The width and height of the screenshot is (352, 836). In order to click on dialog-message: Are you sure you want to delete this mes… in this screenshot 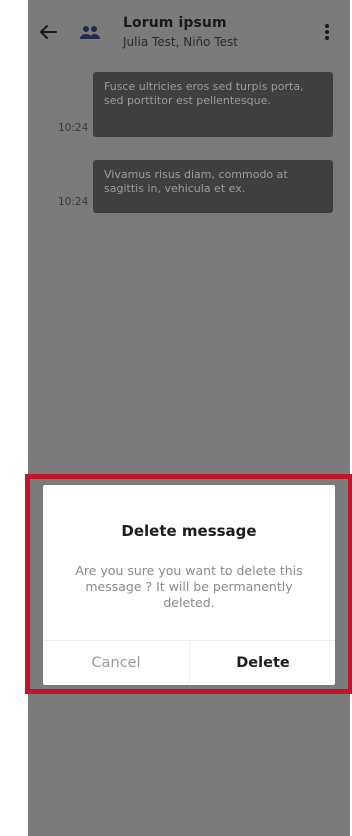, I will do `click(189, 586)`.